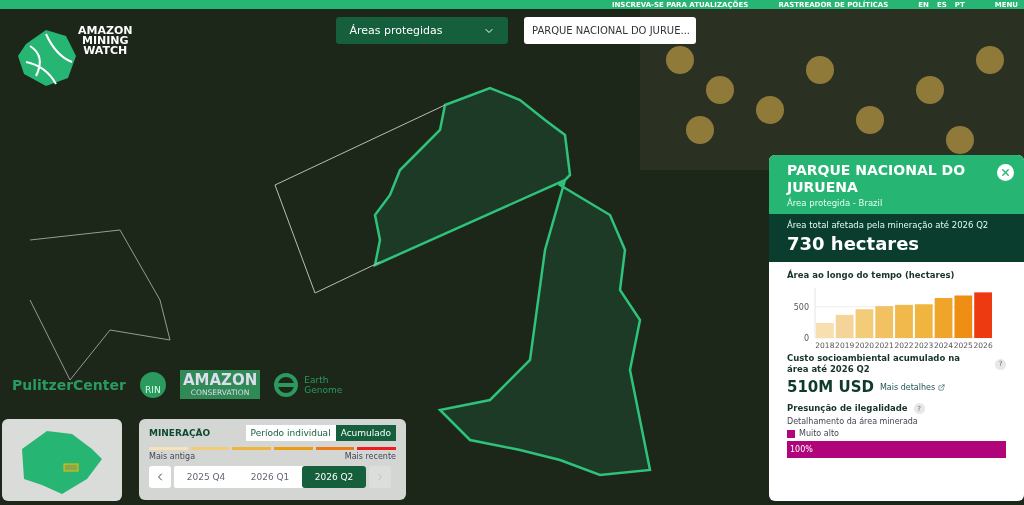  I want to click on panel-title: PARQUE NACIONAL DO JURUENA, so click(877, 179).